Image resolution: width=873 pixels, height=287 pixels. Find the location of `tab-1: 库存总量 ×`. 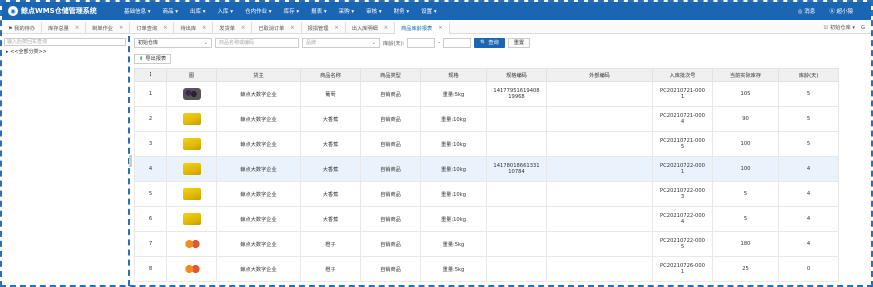

tab-1: 库存总量 × is located at coordinates (64, 28).